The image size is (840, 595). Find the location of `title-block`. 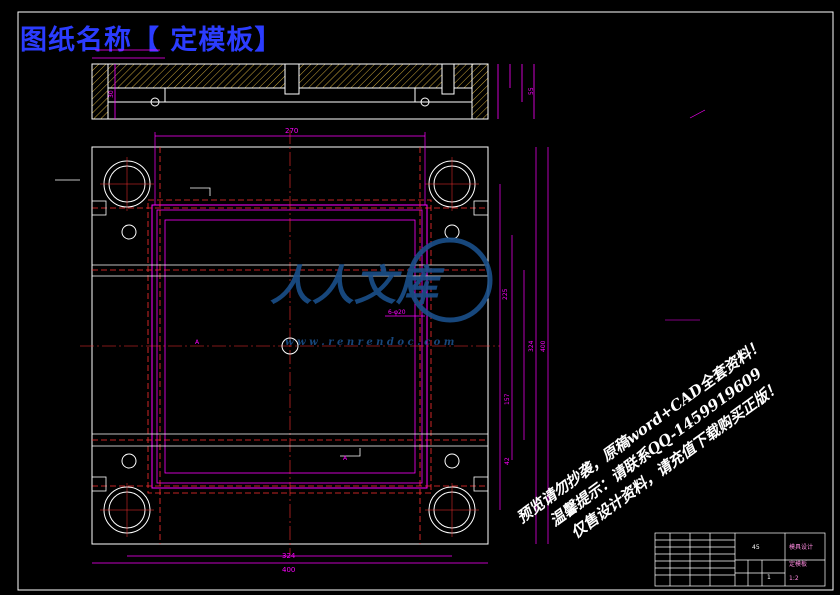

title-block is located at coordinates (740, 559).